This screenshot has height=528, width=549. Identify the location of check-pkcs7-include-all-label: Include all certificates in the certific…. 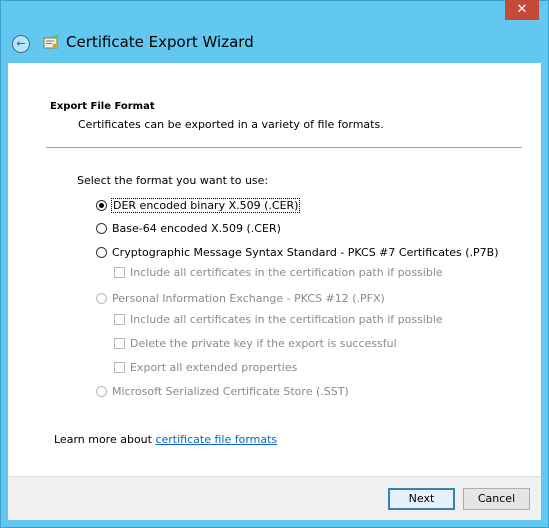
(286, 272).